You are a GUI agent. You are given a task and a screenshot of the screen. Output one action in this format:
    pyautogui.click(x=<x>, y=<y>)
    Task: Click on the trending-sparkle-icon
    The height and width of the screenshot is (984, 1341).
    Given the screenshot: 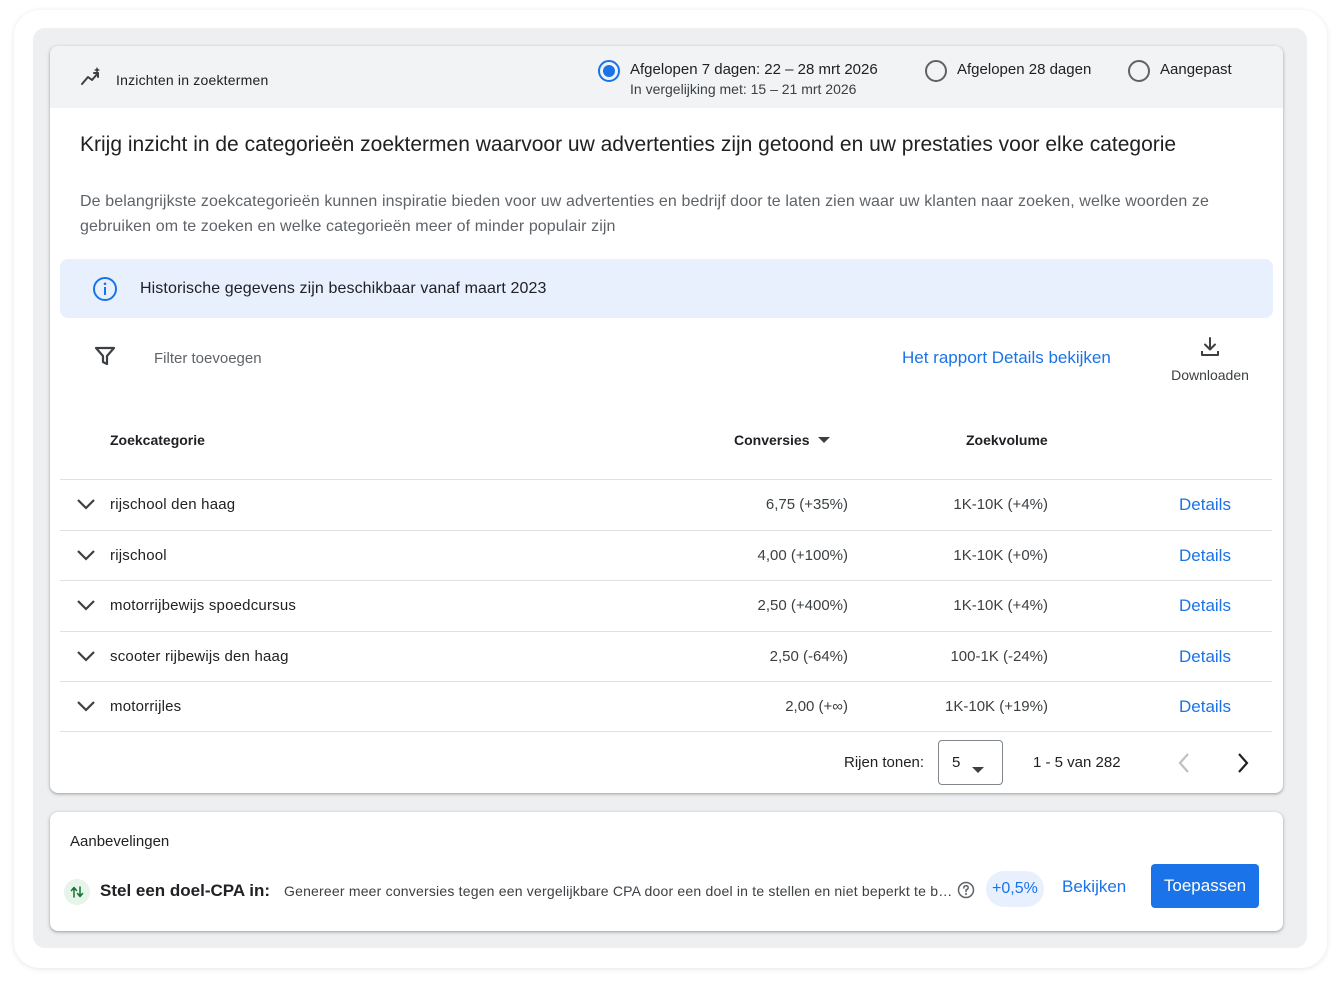 What is the action you would take?
    pyautogui.click(x=91, y=79)
    